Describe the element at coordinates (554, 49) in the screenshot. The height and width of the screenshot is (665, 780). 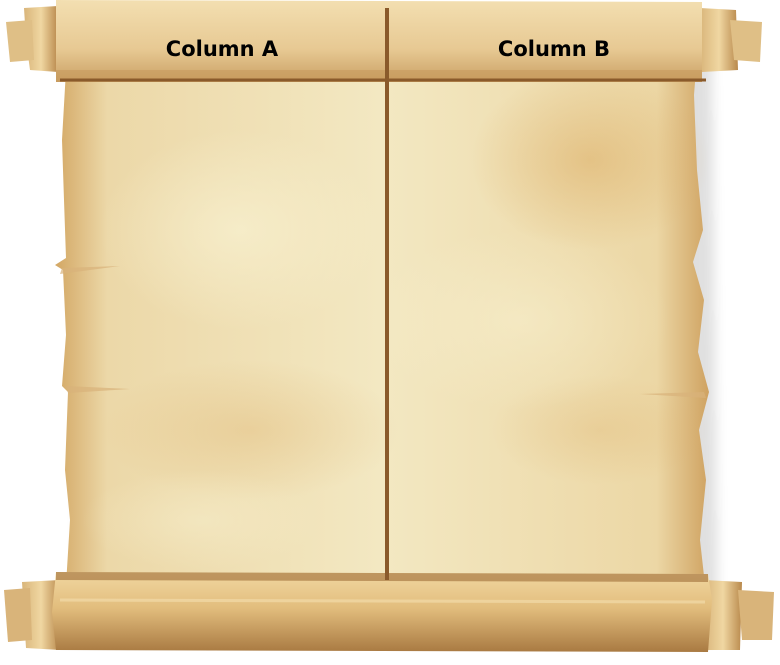
I see `column-b-header: Column B` at that location.